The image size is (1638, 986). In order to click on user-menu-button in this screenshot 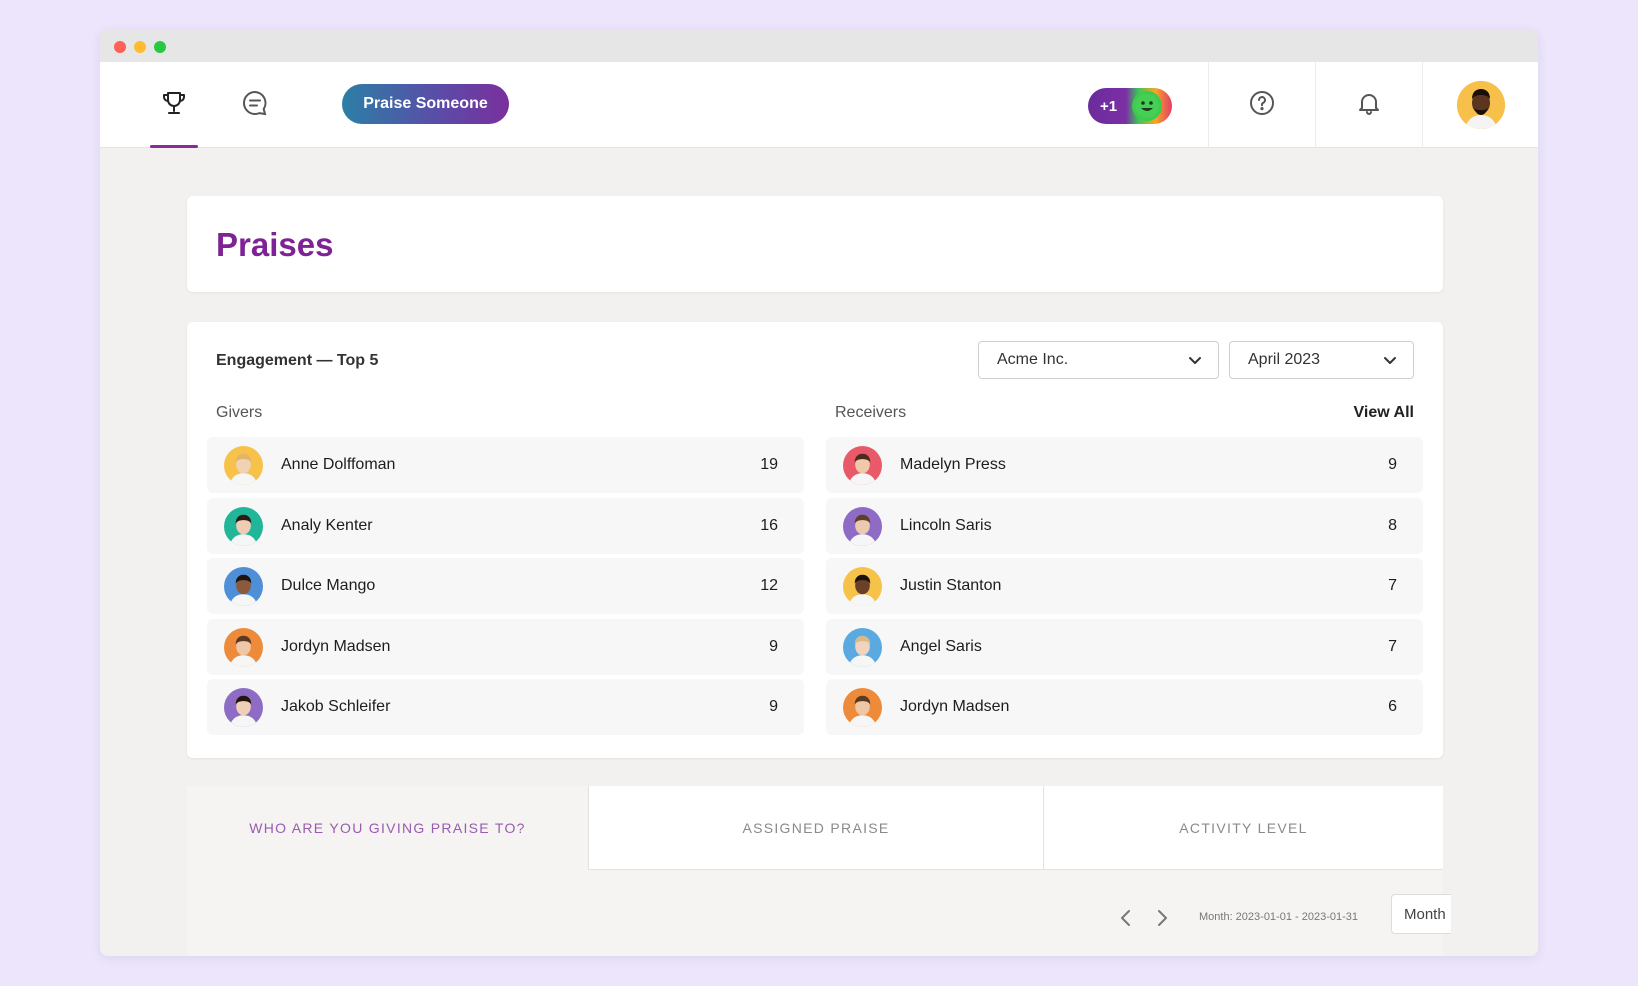, I will do `click(1480, 105)`.